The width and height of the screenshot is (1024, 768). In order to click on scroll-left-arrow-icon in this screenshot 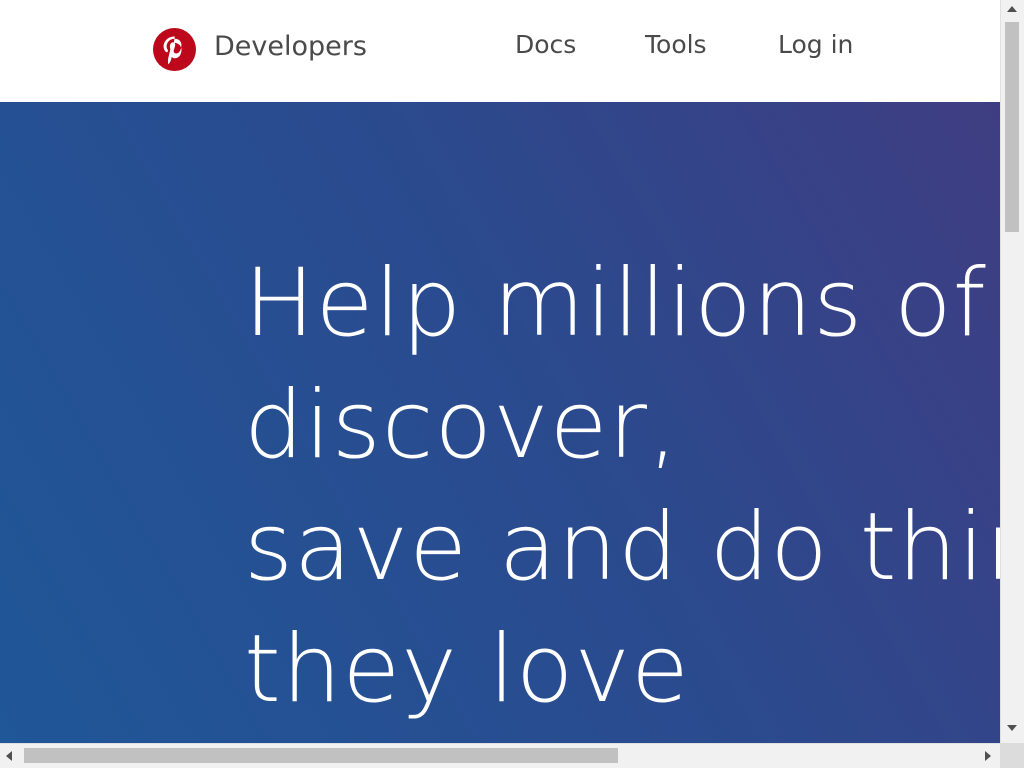, I will do `click(9, 756)`.